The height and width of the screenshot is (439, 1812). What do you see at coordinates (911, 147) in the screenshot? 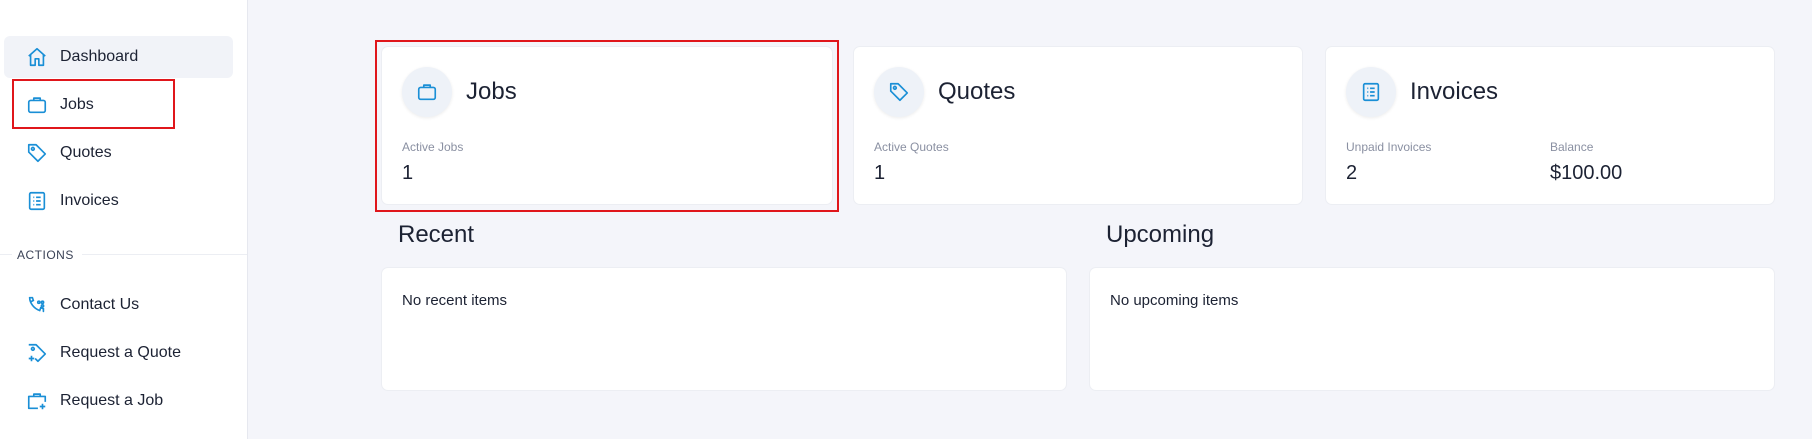
I see `stat-label: Active Quotes` at bounding box center [911, 147].